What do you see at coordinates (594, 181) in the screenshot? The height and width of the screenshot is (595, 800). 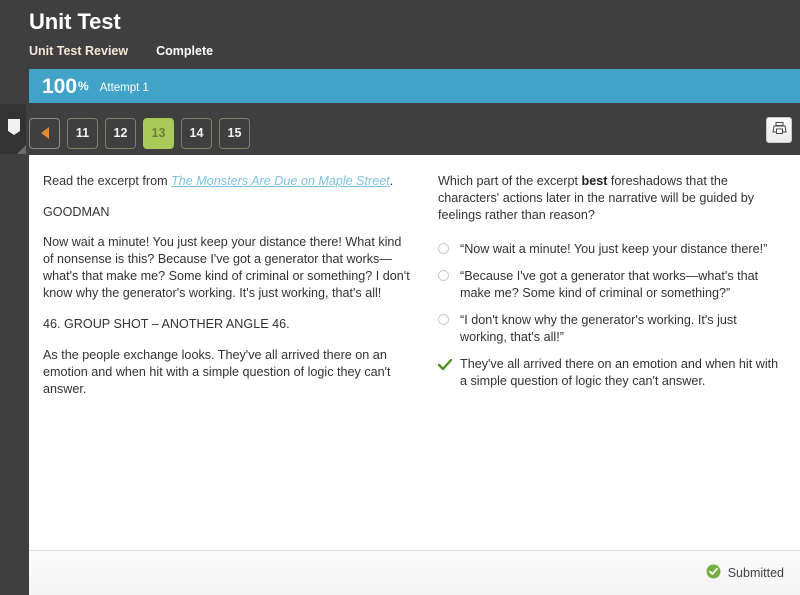 I see `question-emphasis: best` at bounding box center [594, 181].